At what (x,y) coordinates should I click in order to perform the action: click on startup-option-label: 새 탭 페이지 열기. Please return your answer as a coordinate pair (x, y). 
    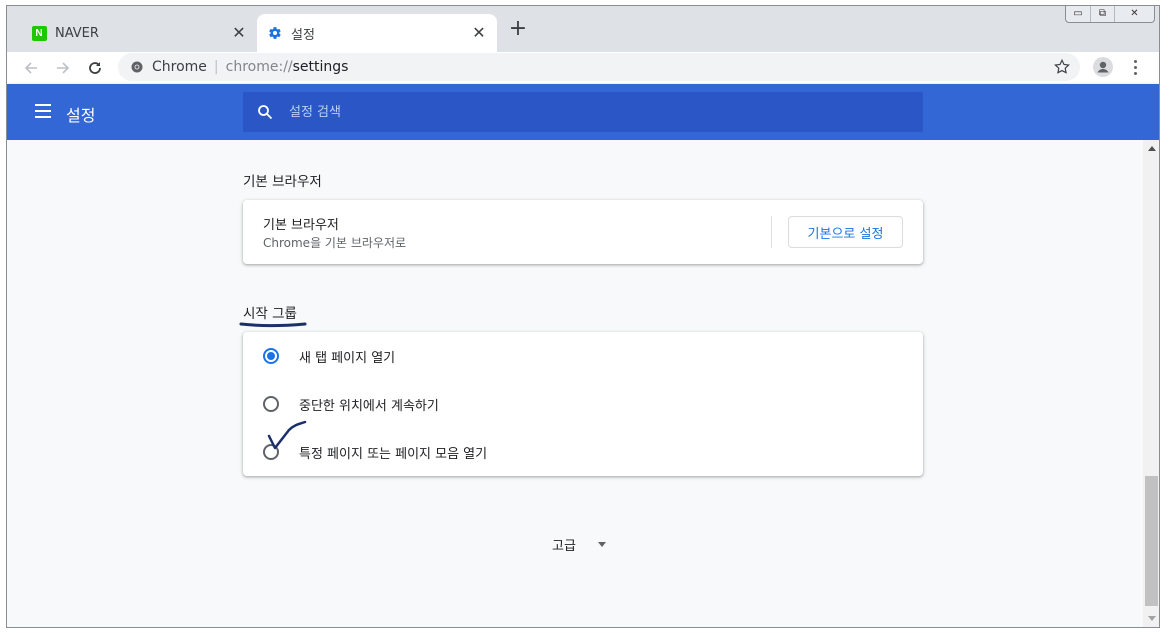
    Looking at the image, I should click on (347, 358).